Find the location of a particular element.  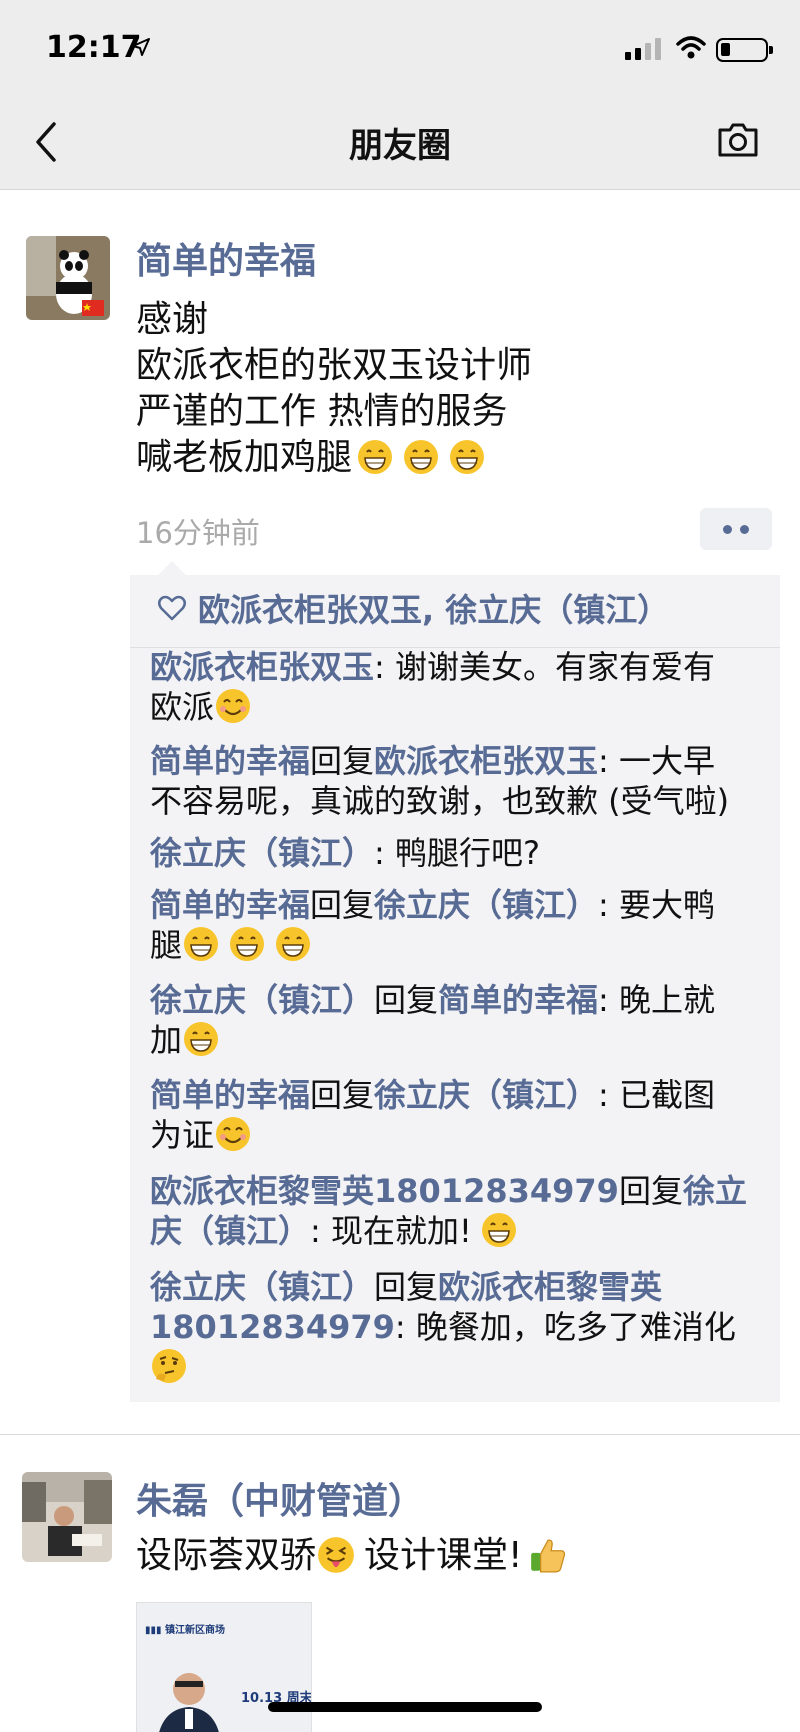

post-text-line: 严谨的工作 热情的服务 is located at coordinates (322, 411).